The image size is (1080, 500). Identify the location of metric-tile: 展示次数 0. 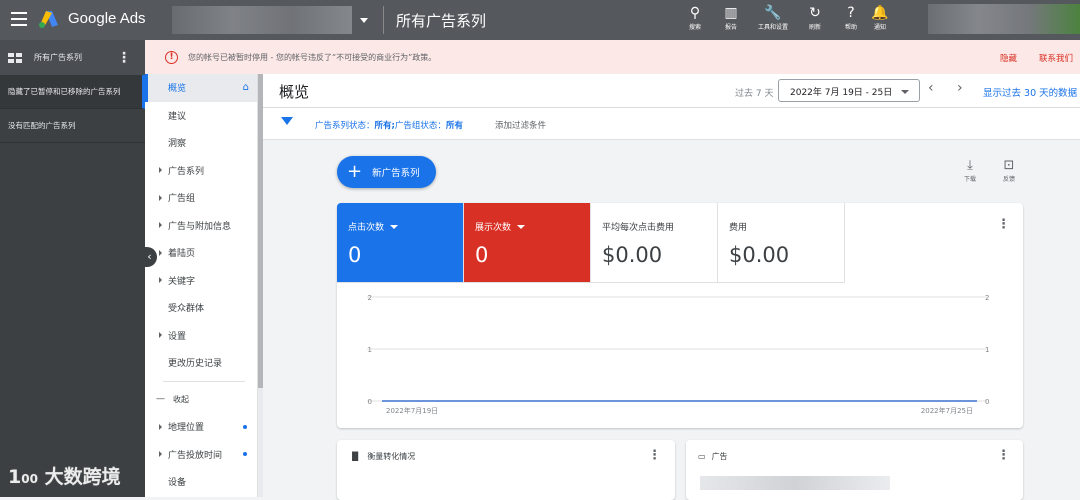
(527, 243).